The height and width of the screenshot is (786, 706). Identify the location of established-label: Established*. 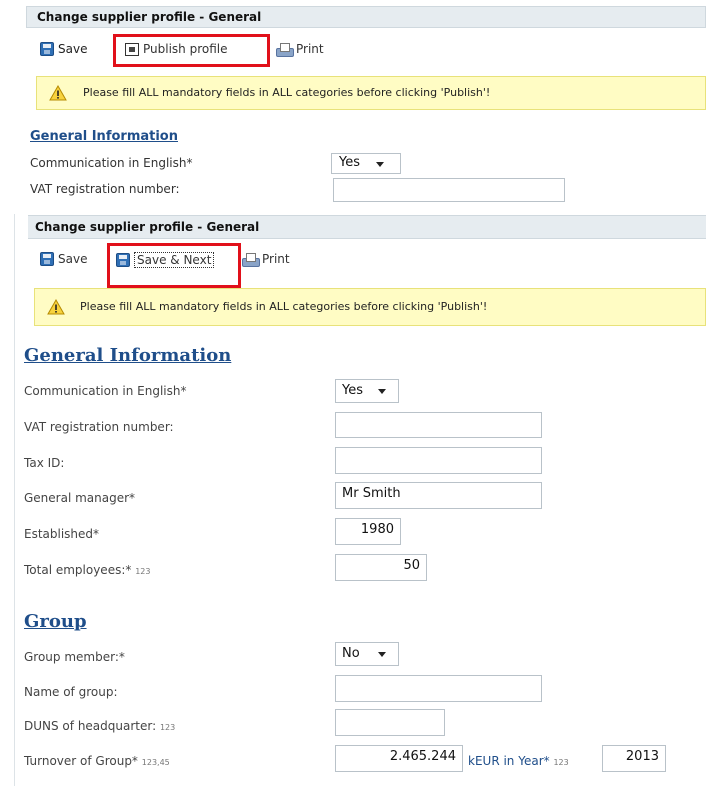
(62, 534).